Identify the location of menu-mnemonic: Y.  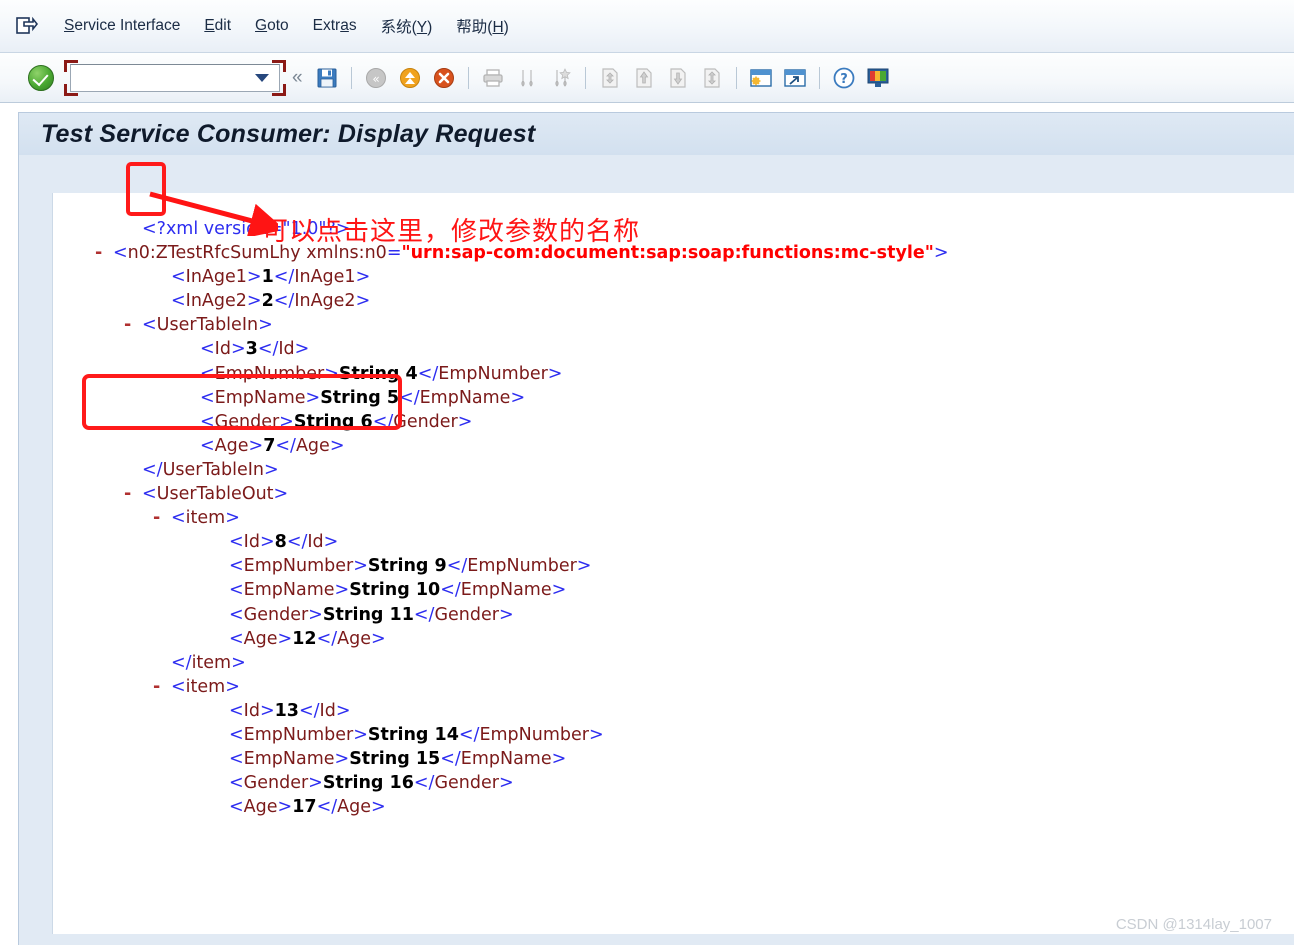
(422, 27).